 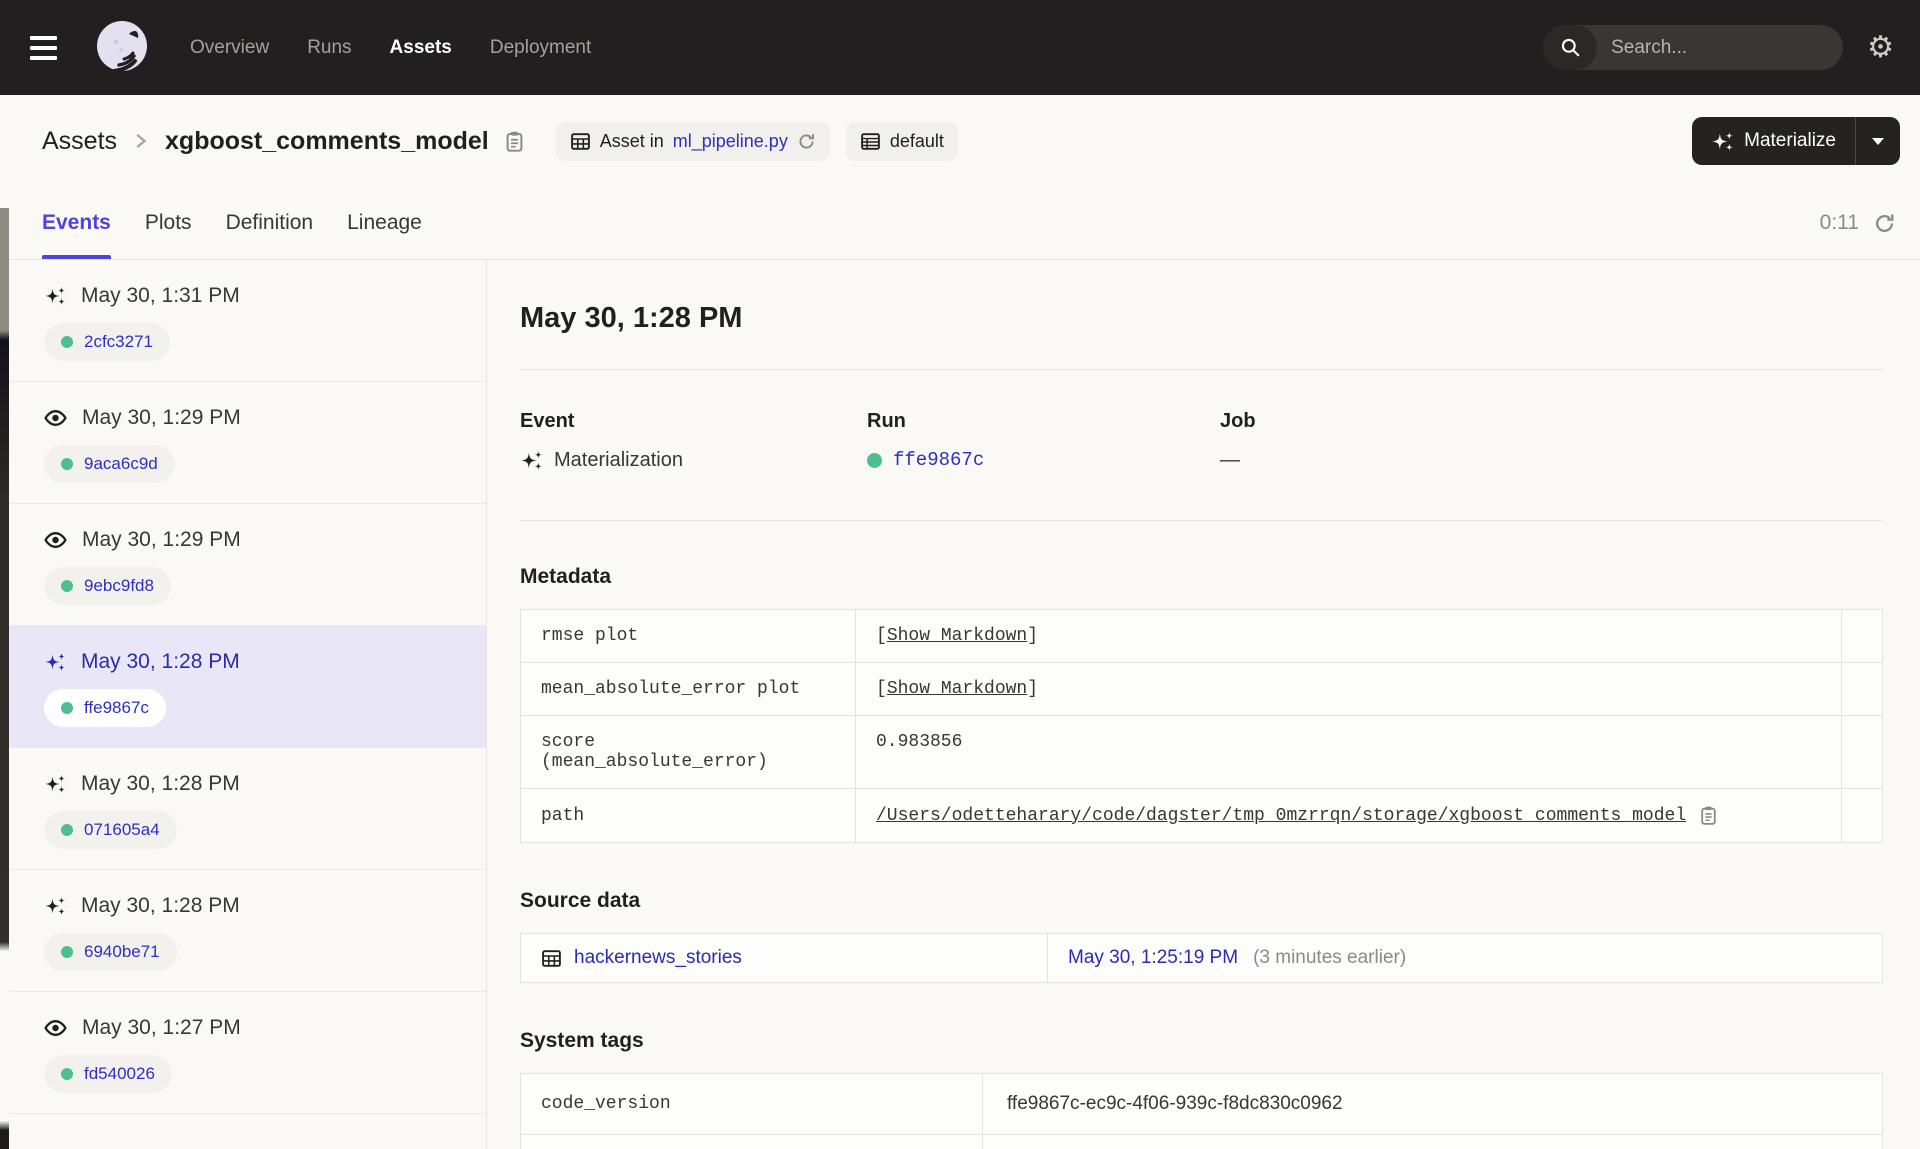 What do you see at coordinates (50, 48) in the screenshot?
I see `hamburger-menu-icon` at bounding box center [50, 48].